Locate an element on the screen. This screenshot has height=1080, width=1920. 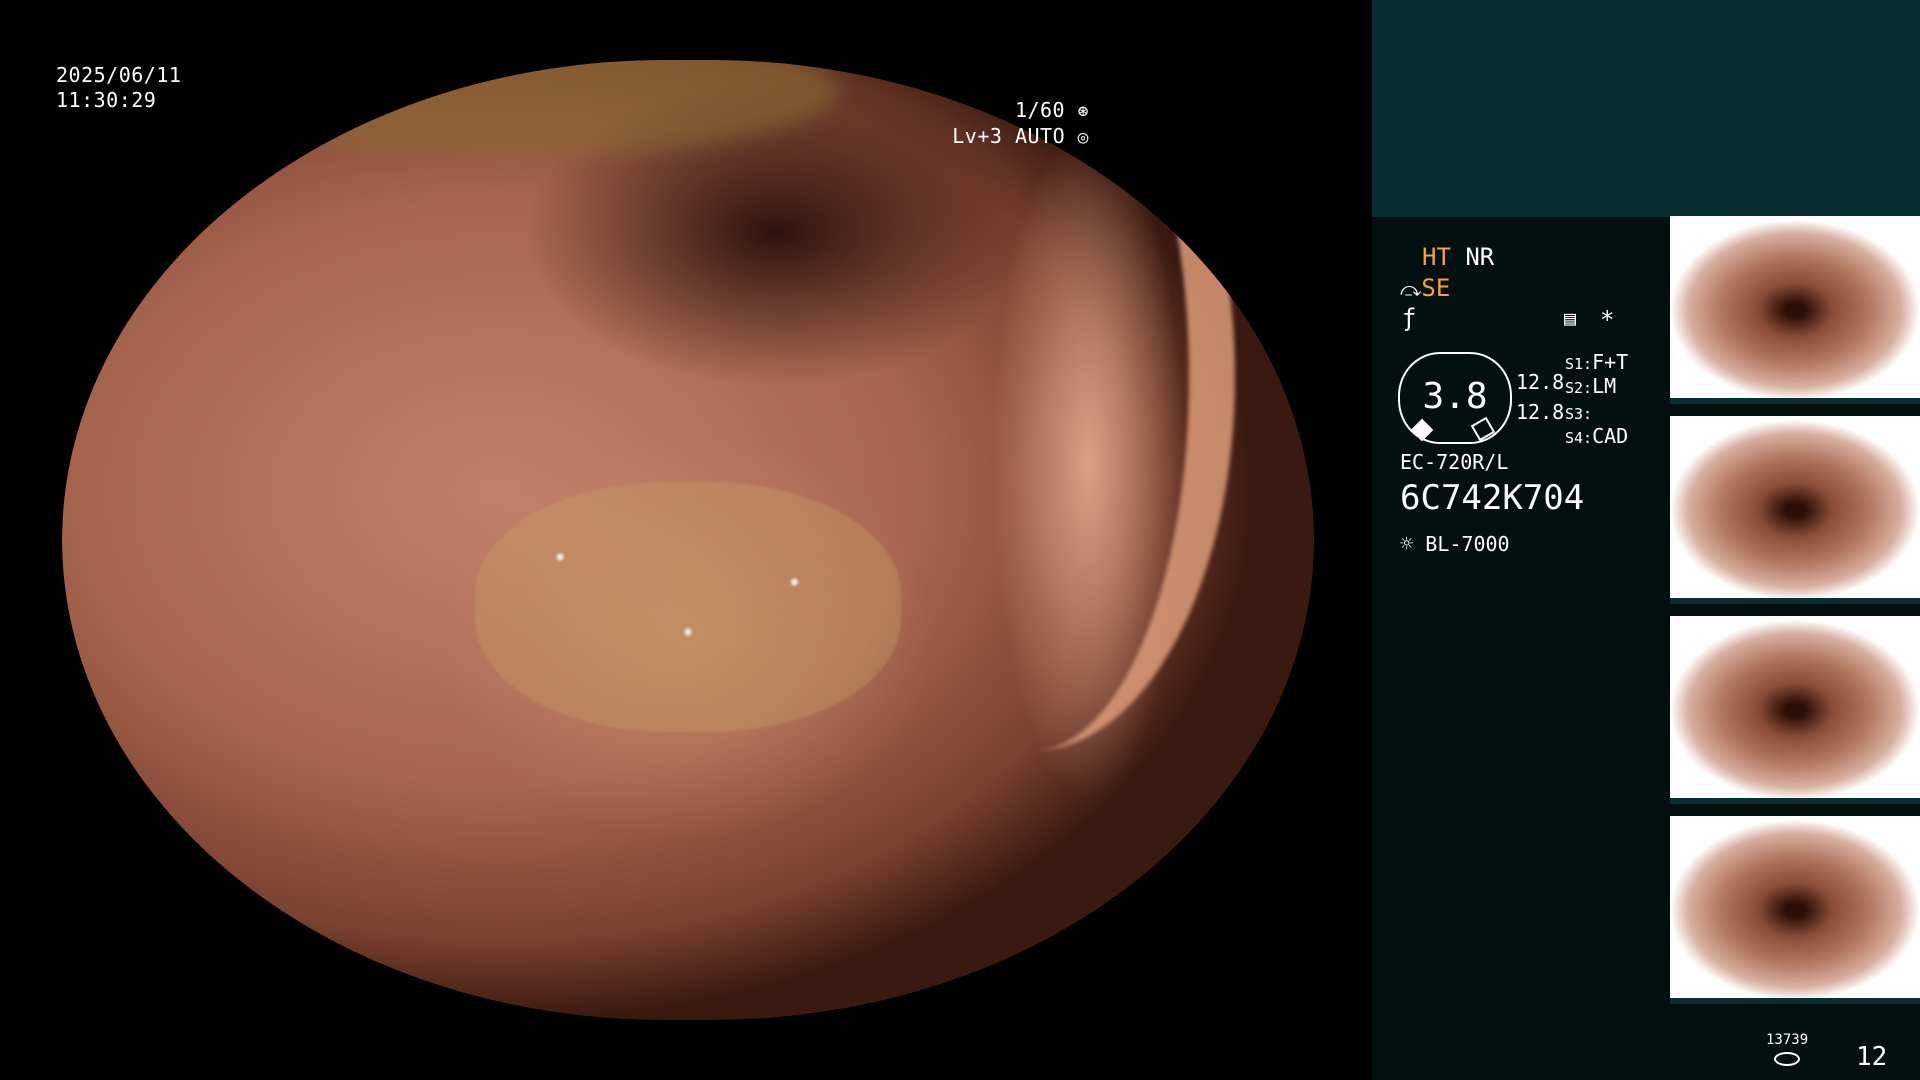
iris-icon: ◎ is located at coordinates (1083, 137).